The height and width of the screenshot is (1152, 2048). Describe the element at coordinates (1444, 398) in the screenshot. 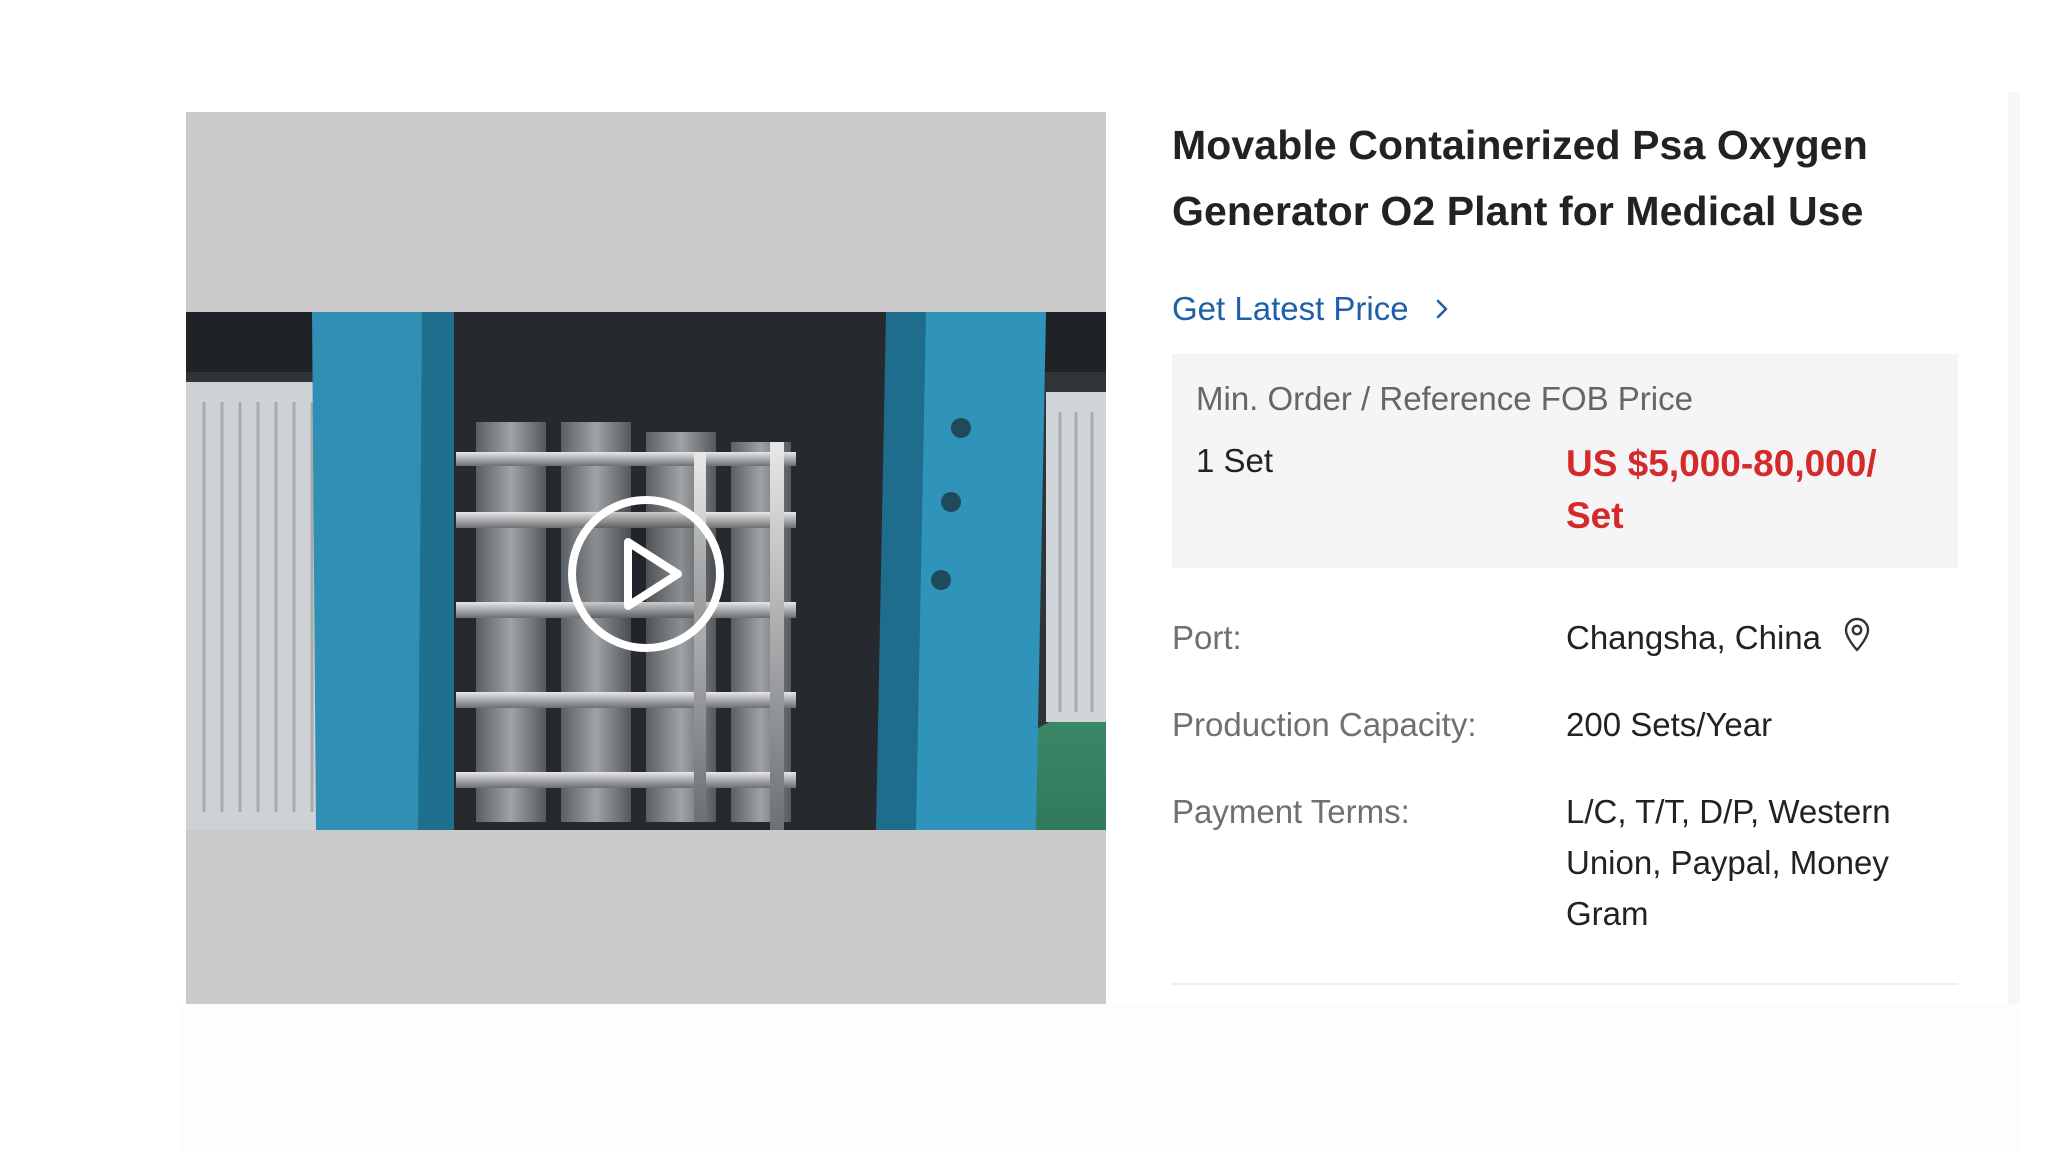

I see `price-box-label: Min. Order / Reference FOB Price` at that location.